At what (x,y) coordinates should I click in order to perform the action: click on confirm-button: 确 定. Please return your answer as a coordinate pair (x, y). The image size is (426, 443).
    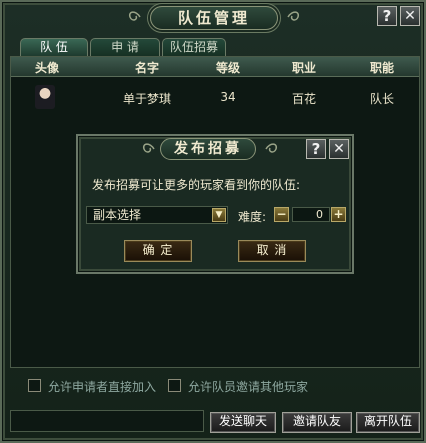
    Looking at the image, I should click on (158, 251).